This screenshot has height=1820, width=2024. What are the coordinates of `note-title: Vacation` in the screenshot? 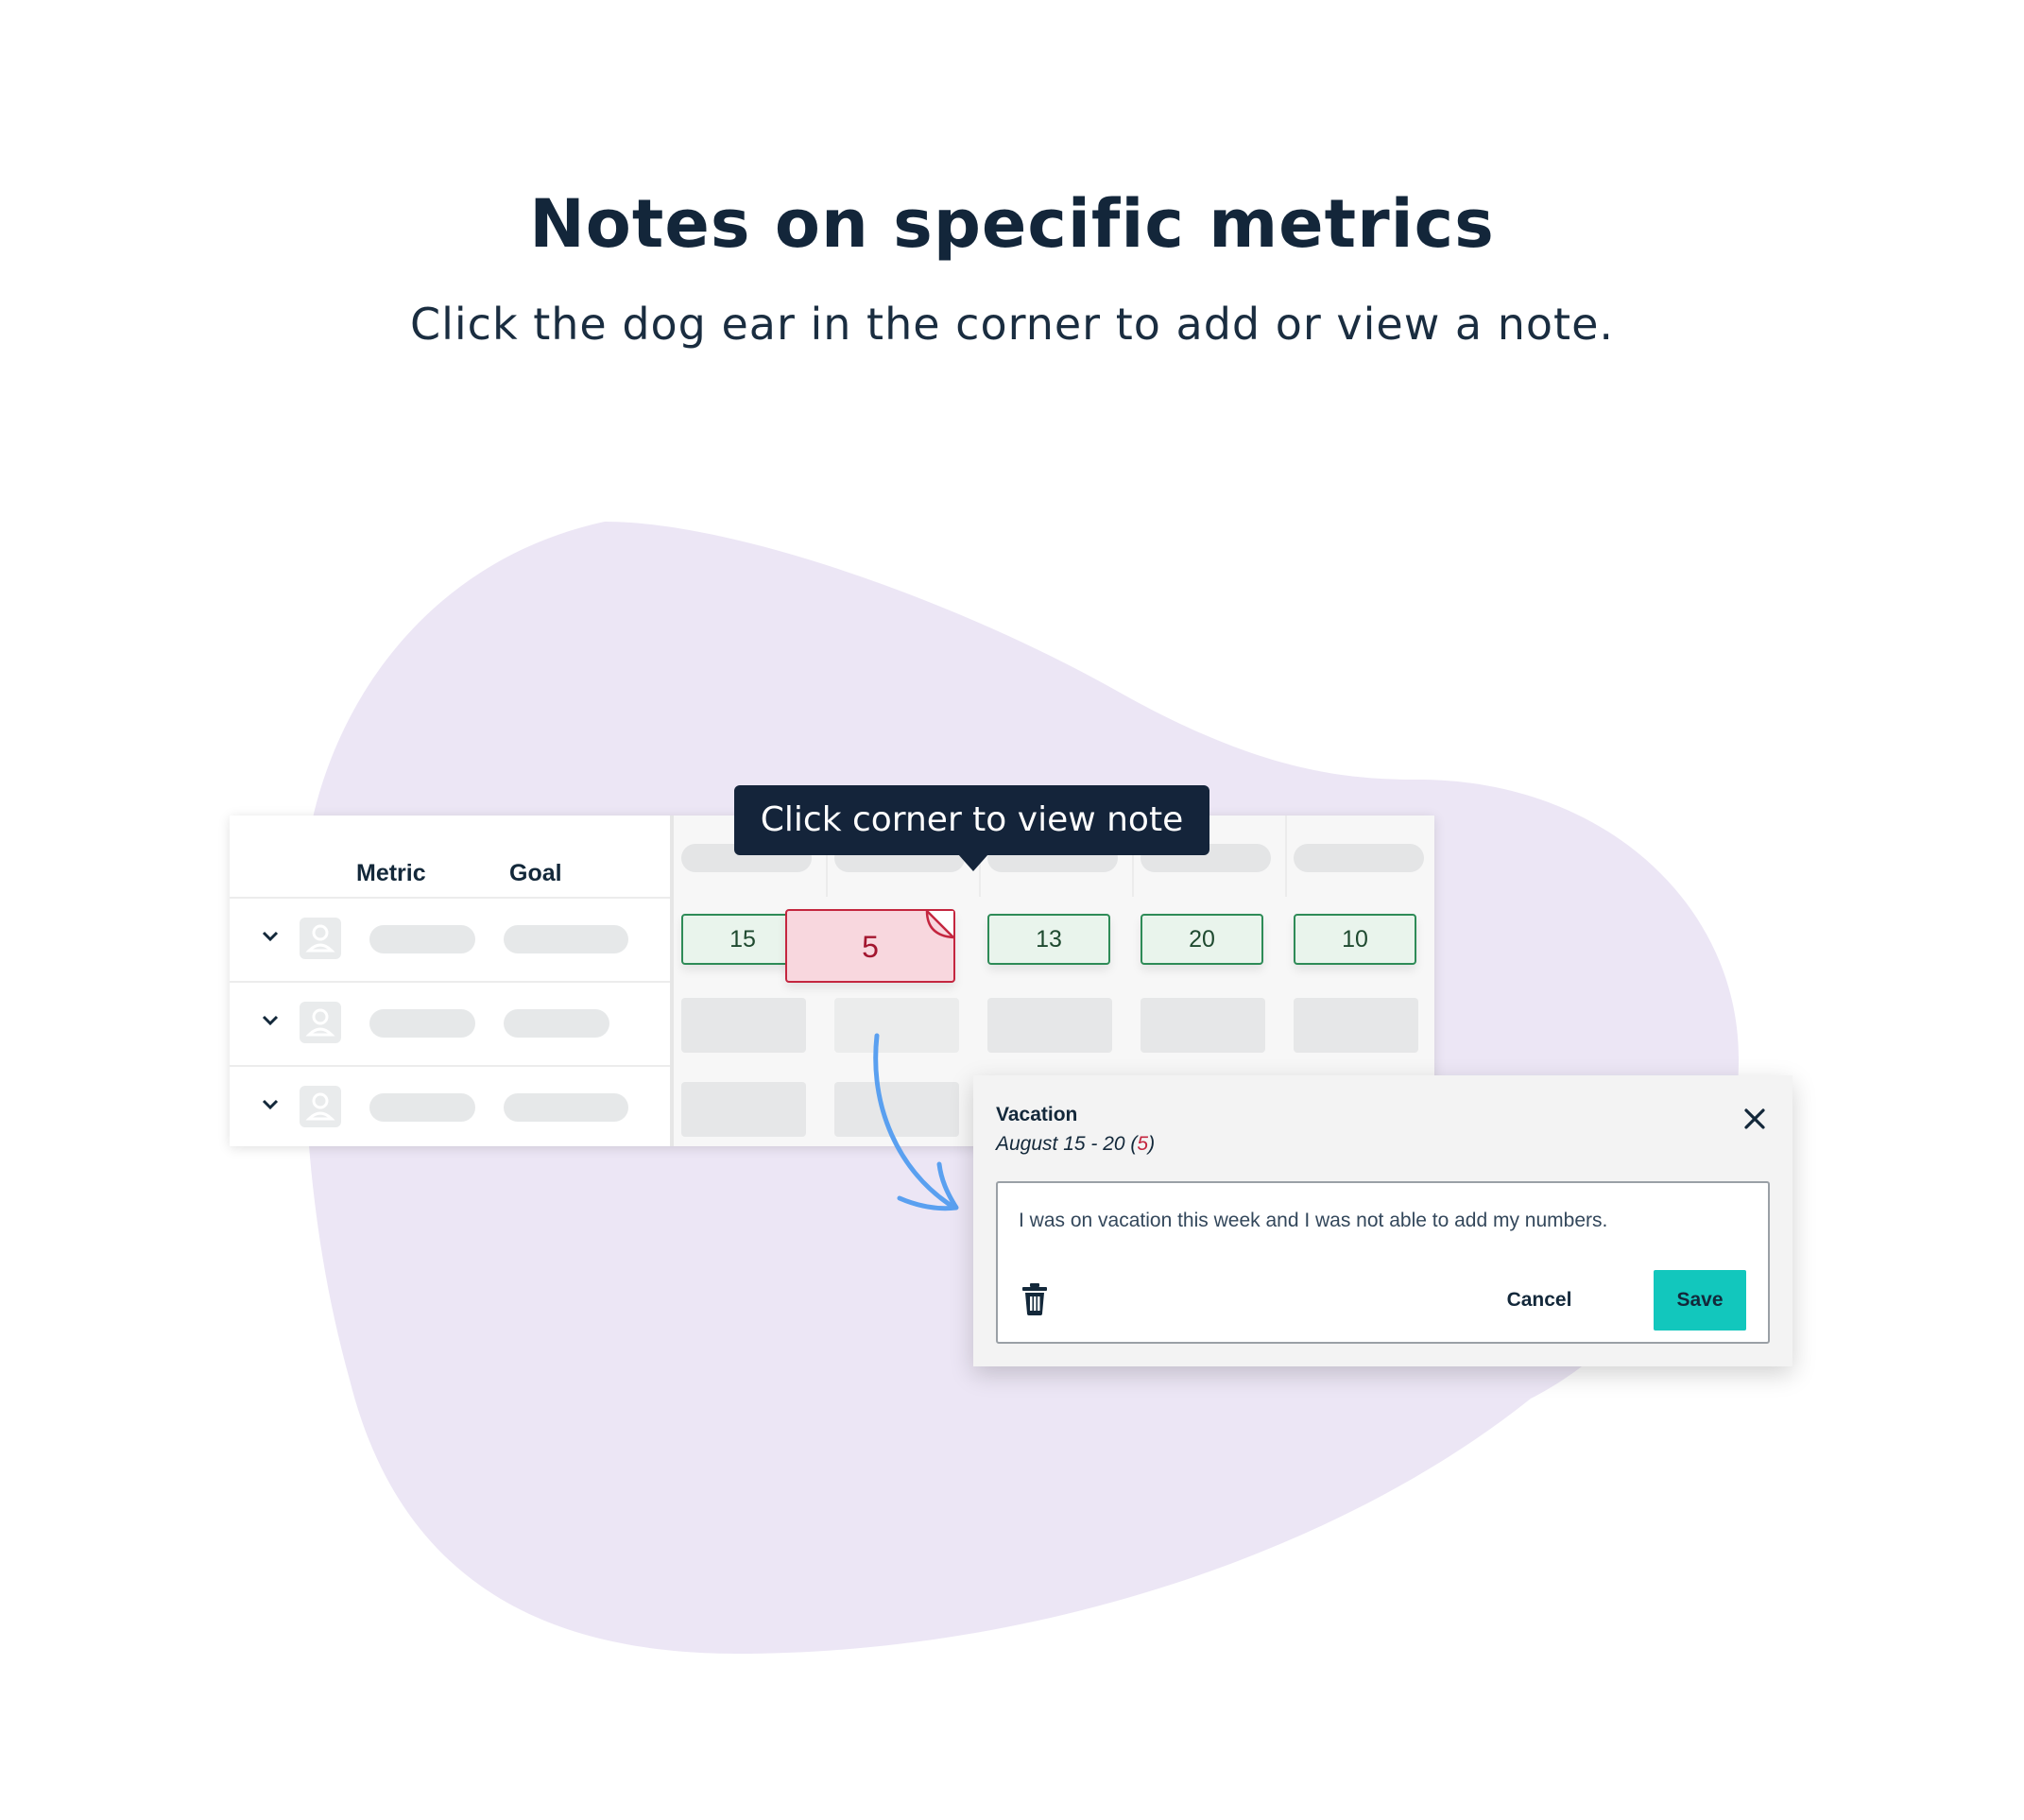 It's located at (1037, 1114).